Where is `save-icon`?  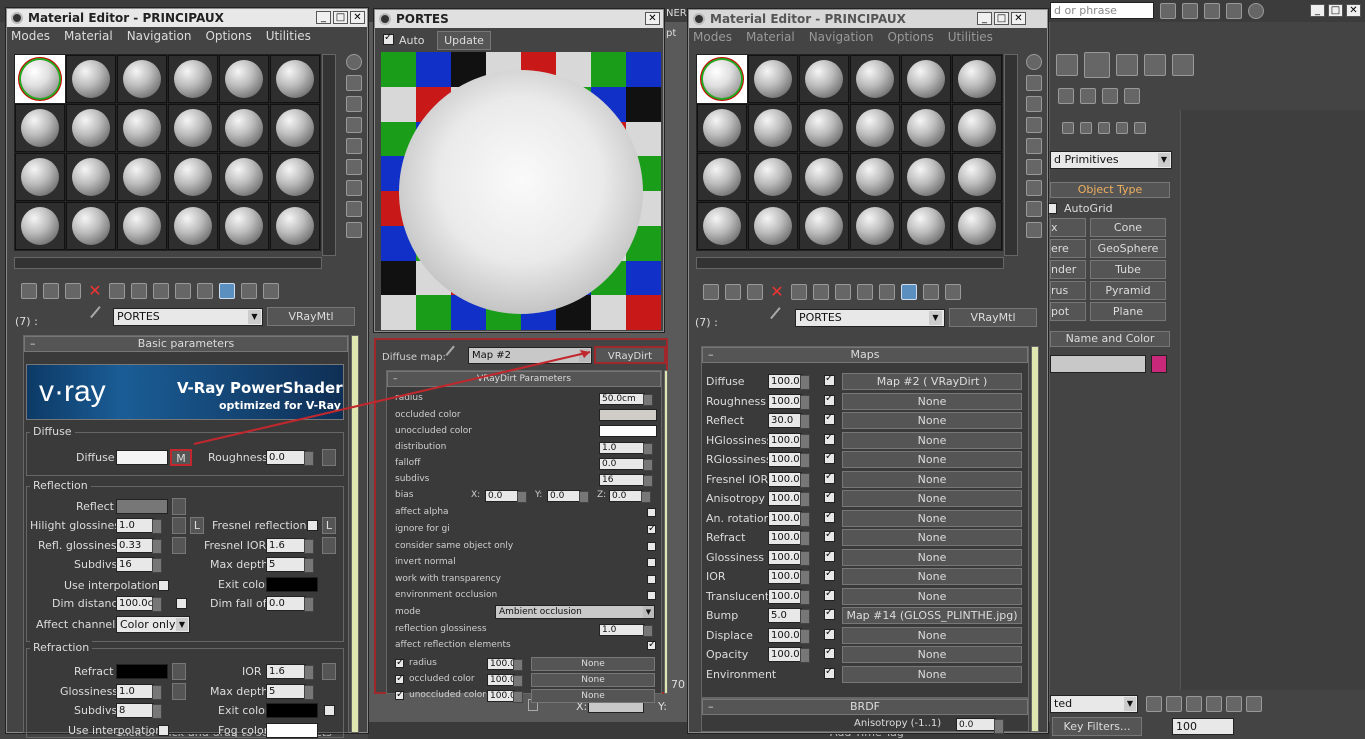 save-icon is located at coordinates (1067, 65).